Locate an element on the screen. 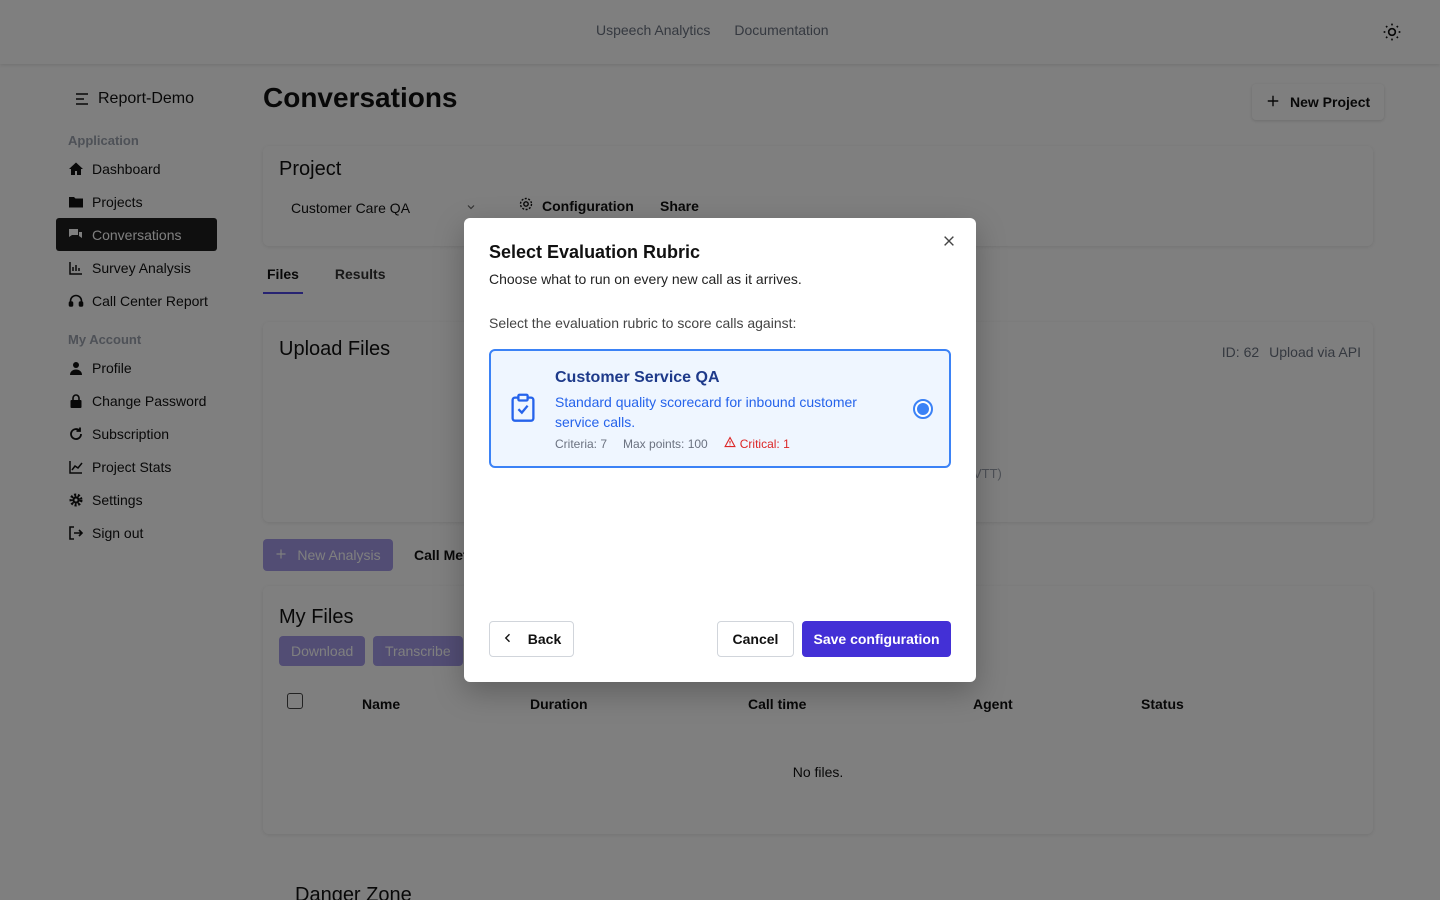 Image resolution: width=1440 pixels, height=900 pixels. rubric-radio-selected is located at coordinates (923, 409).